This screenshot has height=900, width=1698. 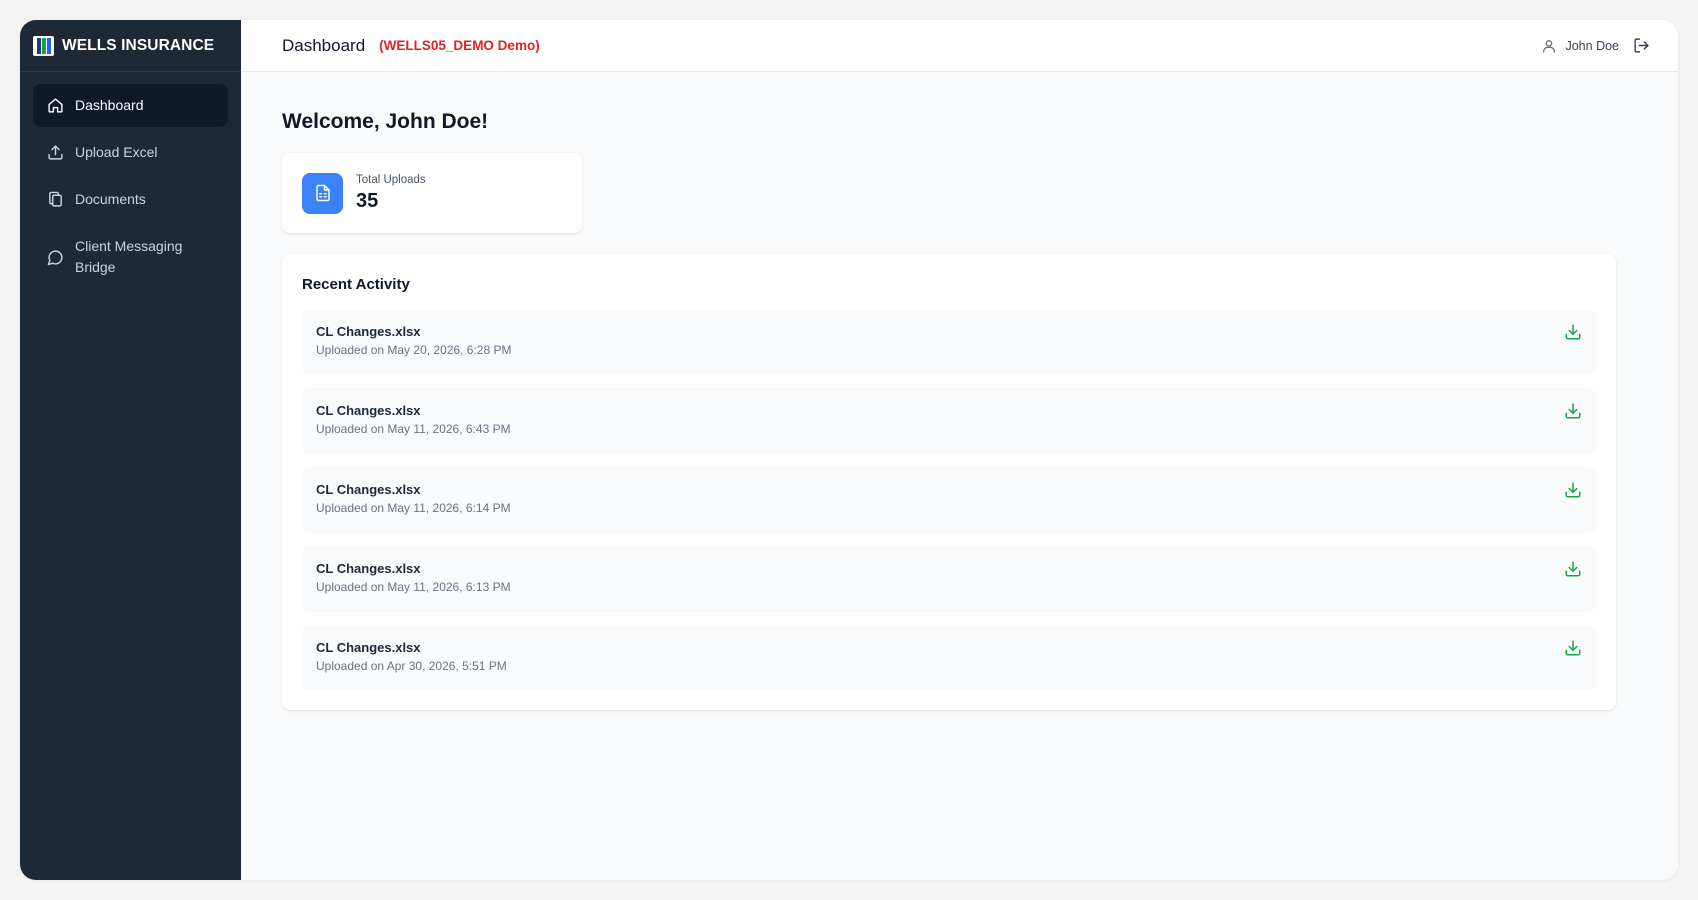 What do you see at coordinates (56, 105) in the screenshot?
I see `home-icon` at bounding box center [56, 105].